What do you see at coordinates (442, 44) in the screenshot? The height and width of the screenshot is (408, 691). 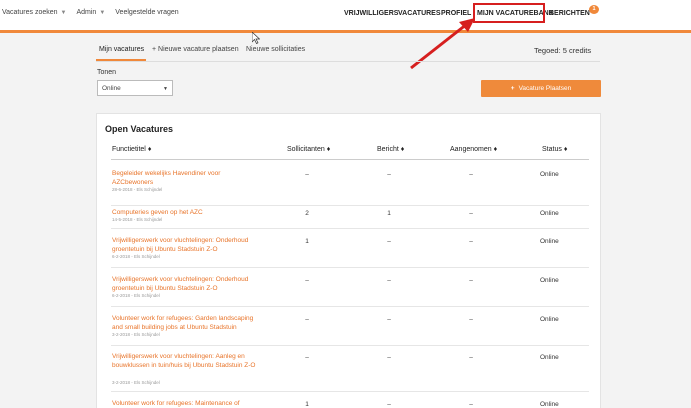 I see `annotation-arrow-icon` at bounding box center [442, 44].